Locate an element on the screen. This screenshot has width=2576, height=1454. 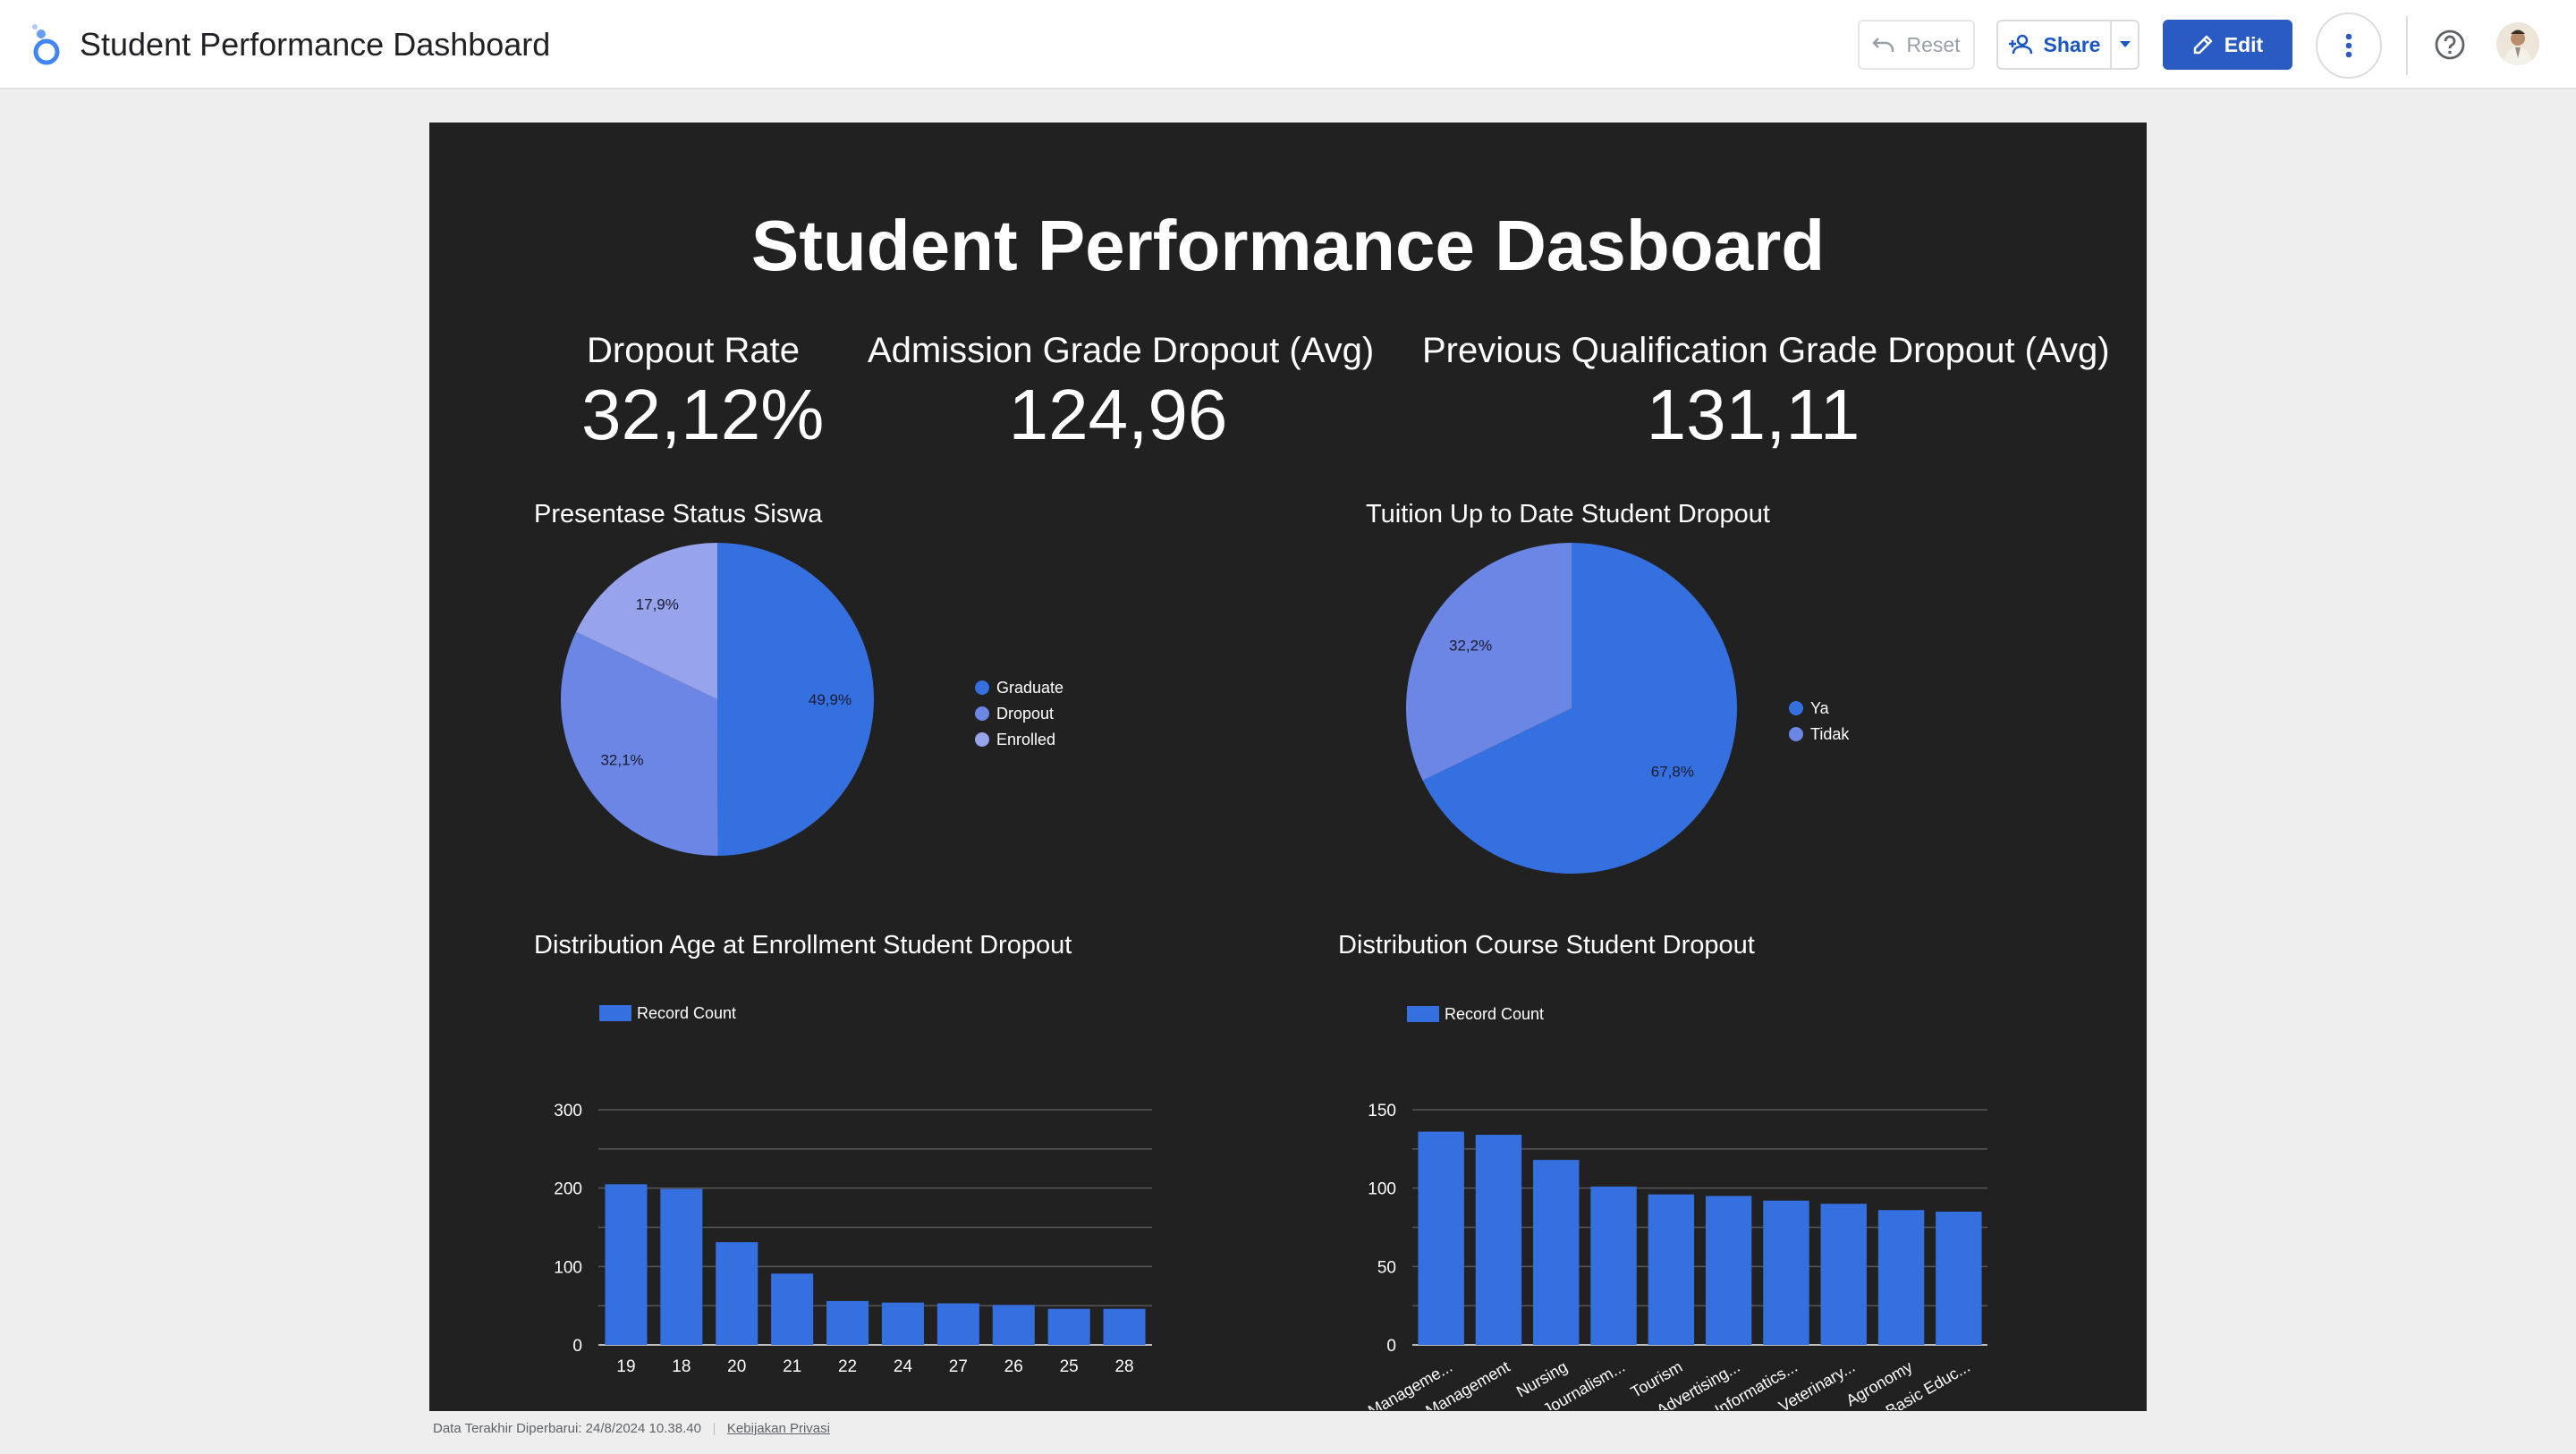
pie-slice-label: 32,2% is located at coordinates (1470, 646).